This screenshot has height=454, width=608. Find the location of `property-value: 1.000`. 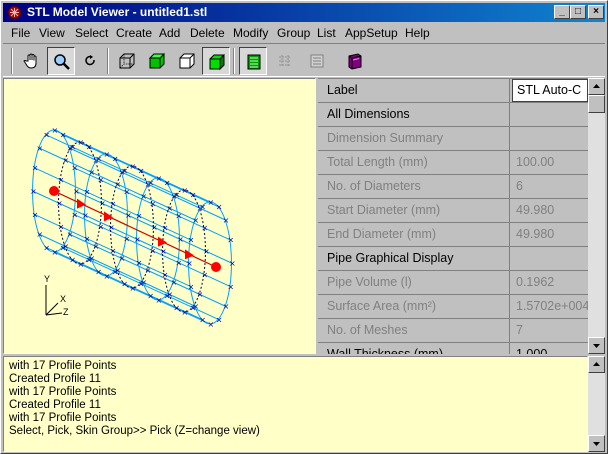

property-value: 1.000 is located at coordinates (532, 350).